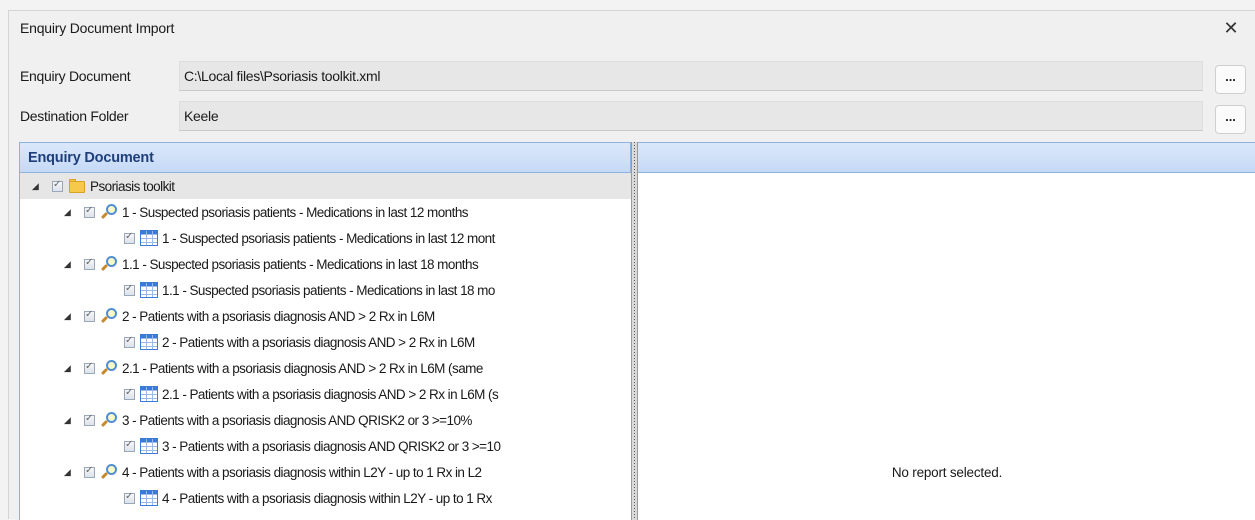  What do you see at coordinates (632, 28) in the screenshot?
I see `title-bar: Enquiry Document Import ✕` at bounding box center [632, 28].